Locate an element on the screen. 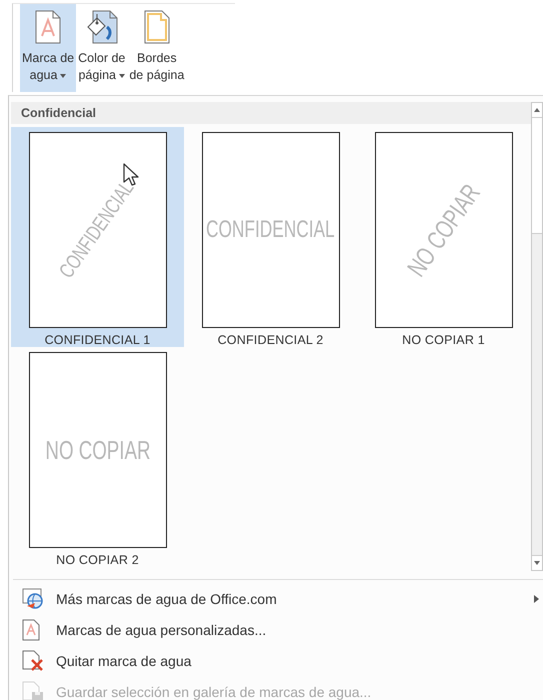 This screenshot has width=543, height=700. ribbon-button: Color de página is located at coordinates (102, 48).